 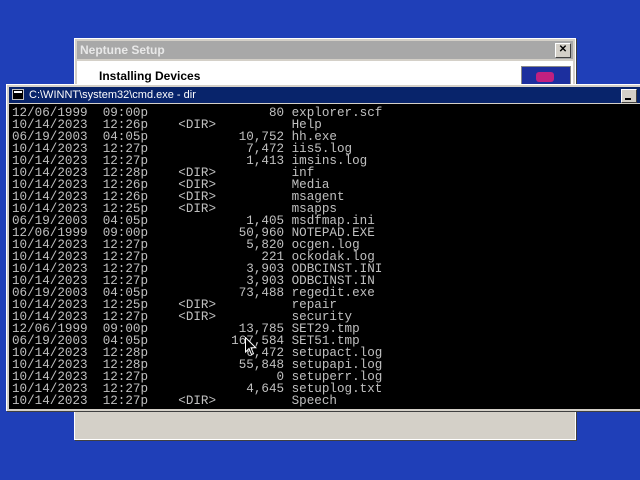 What do you see at coordinates (251, 346) in the screenshot?
I see `mouse-pointer-icon` at bounding box center [251, 346].